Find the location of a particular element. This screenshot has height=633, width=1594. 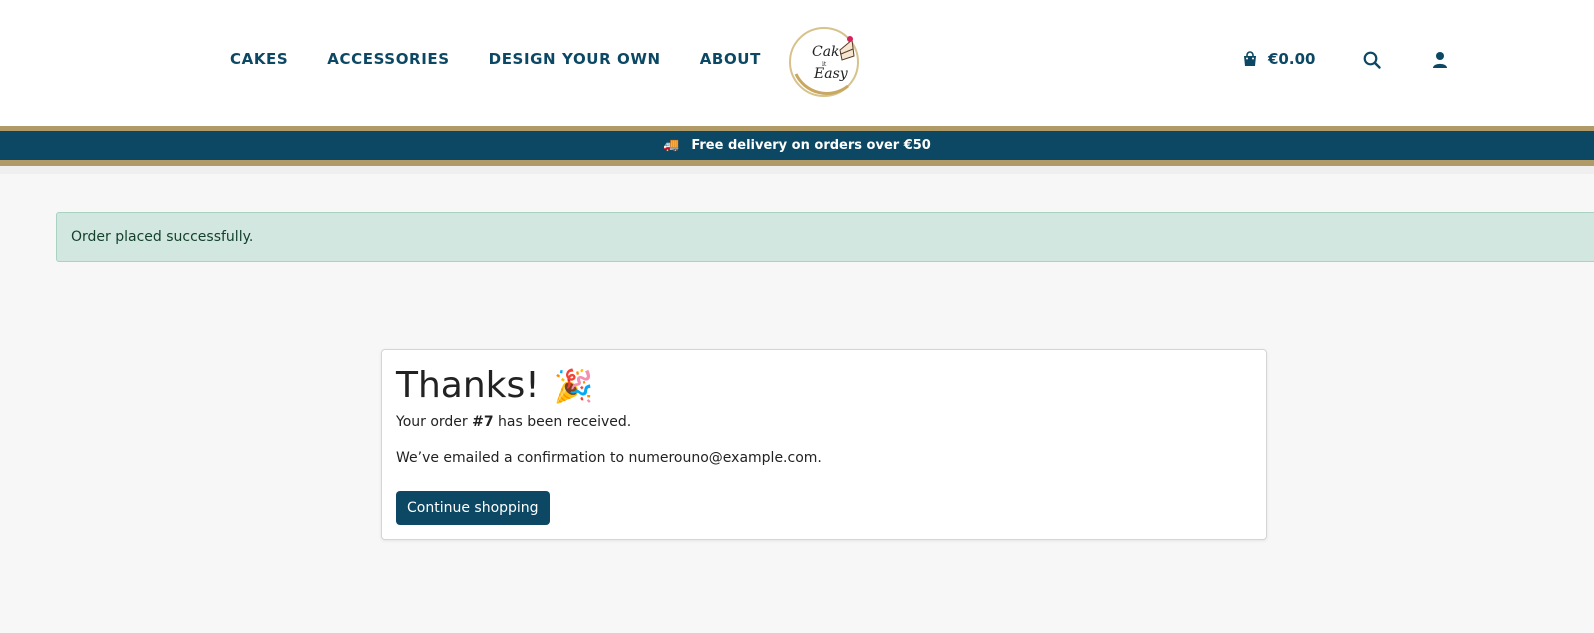

search-icon is located at coordinates (1372, 60).